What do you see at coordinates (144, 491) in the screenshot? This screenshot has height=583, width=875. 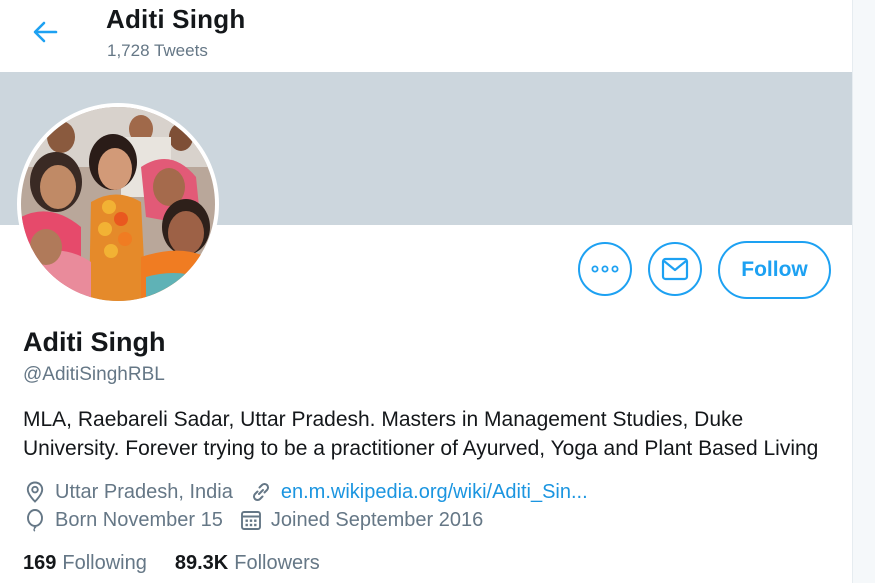 I see `location-text: Uttar Pradesh, India` at bounding box center [144, 491].